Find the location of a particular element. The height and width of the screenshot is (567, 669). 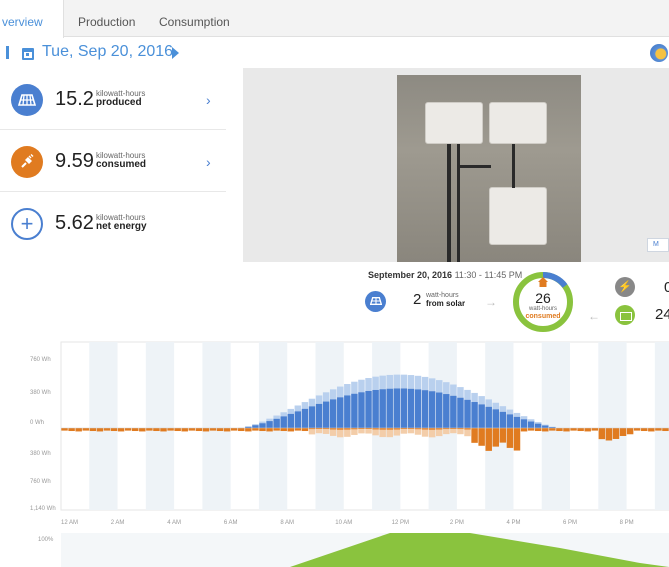

summary-consumed: 9.59 kilowatt-hours consumed › is located at coordinates (113, 161).